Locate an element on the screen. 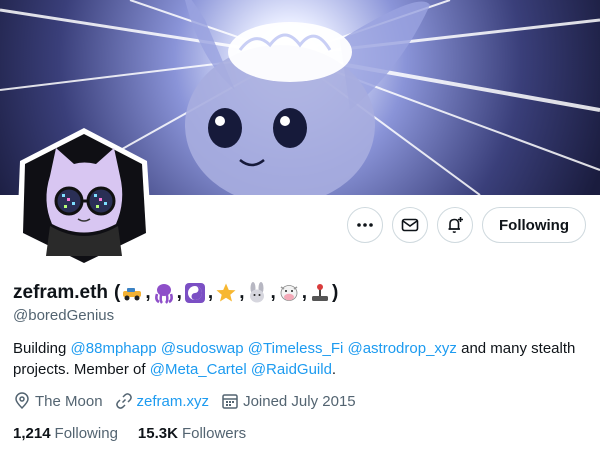 The image size is (600, 453). profile-avatar is located at coordinates (84, 198).